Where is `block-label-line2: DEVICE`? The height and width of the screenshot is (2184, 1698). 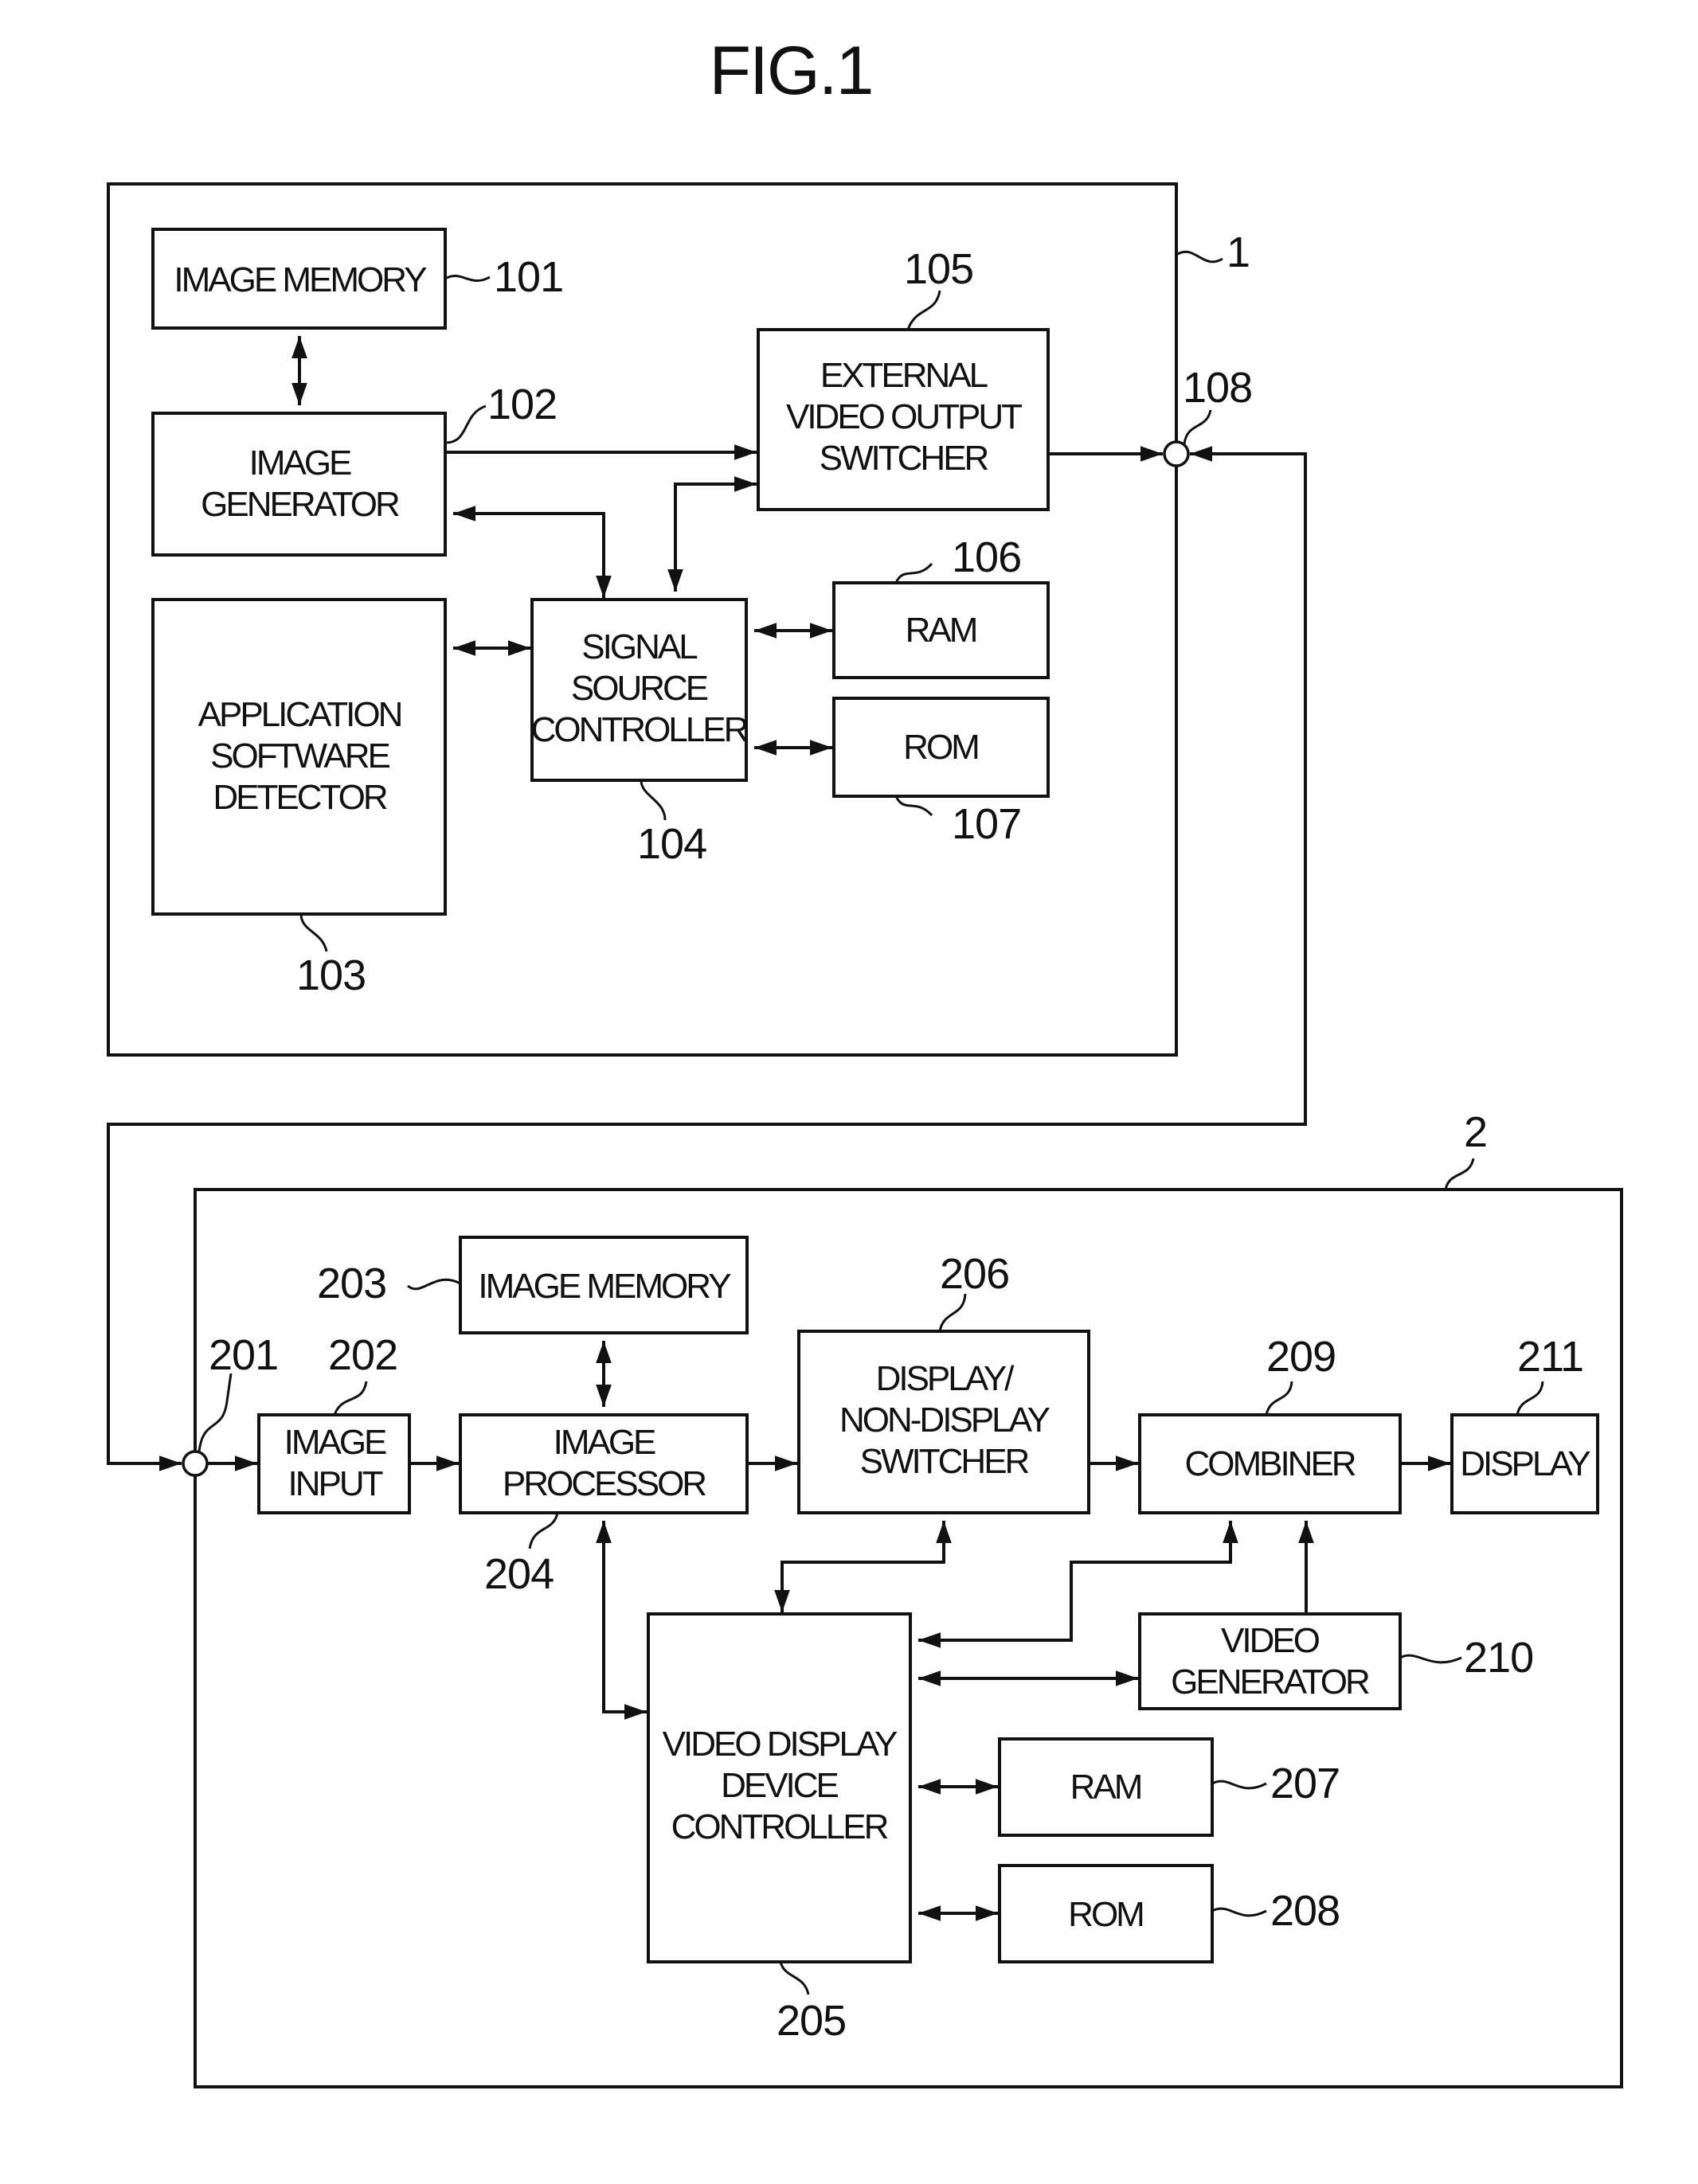
block-label-line2: DEVICE is located at coordinates (779, 1785).